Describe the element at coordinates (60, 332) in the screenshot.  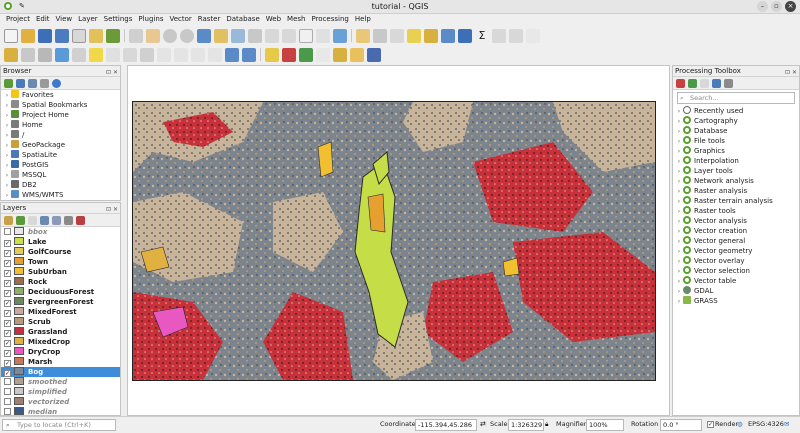
I see `layer-item: ✓ Grassland` at that location.